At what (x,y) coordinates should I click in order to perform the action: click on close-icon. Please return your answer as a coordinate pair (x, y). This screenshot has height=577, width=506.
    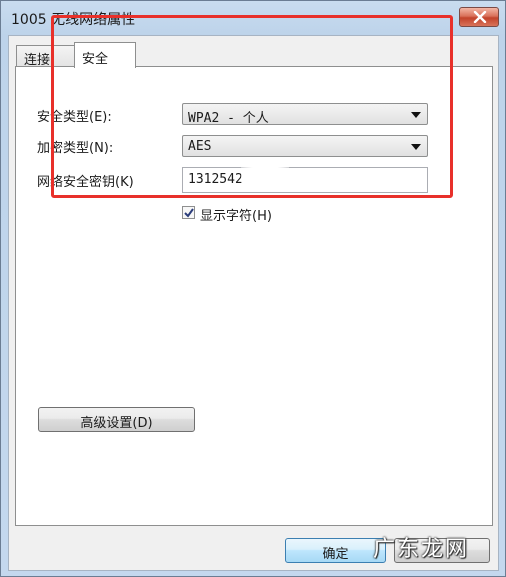
    Looking at the image, I should click on (480, 17).